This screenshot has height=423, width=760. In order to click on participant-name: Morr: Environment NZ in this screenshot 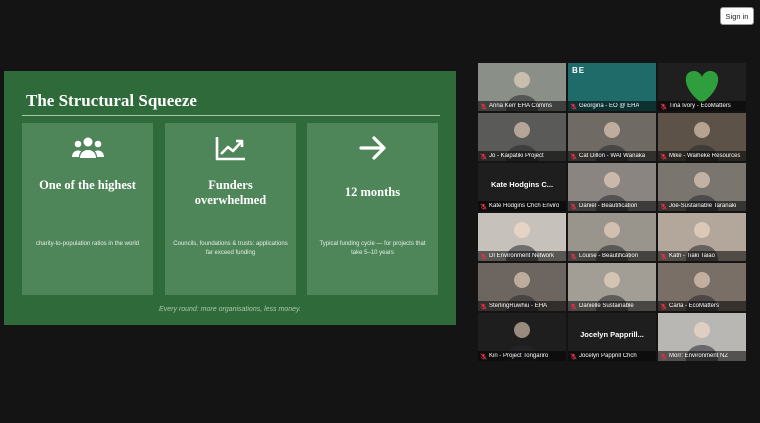, I will do `click(699, 356)`.